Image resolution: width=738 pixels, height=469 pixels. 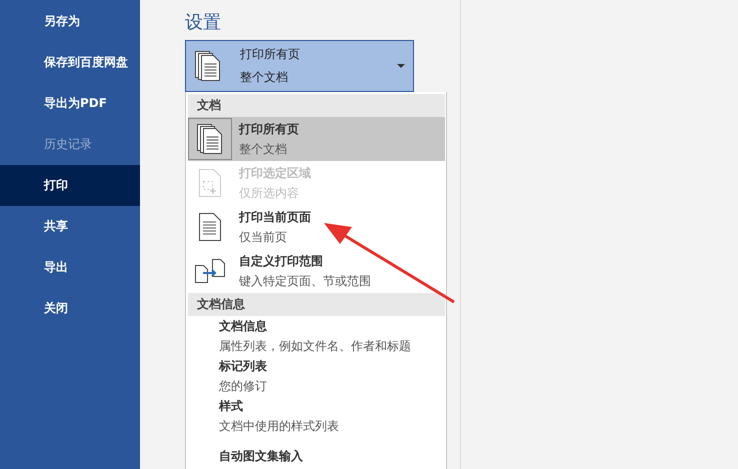 I want to click on page-selection-icon, so click(x=210, y=183).